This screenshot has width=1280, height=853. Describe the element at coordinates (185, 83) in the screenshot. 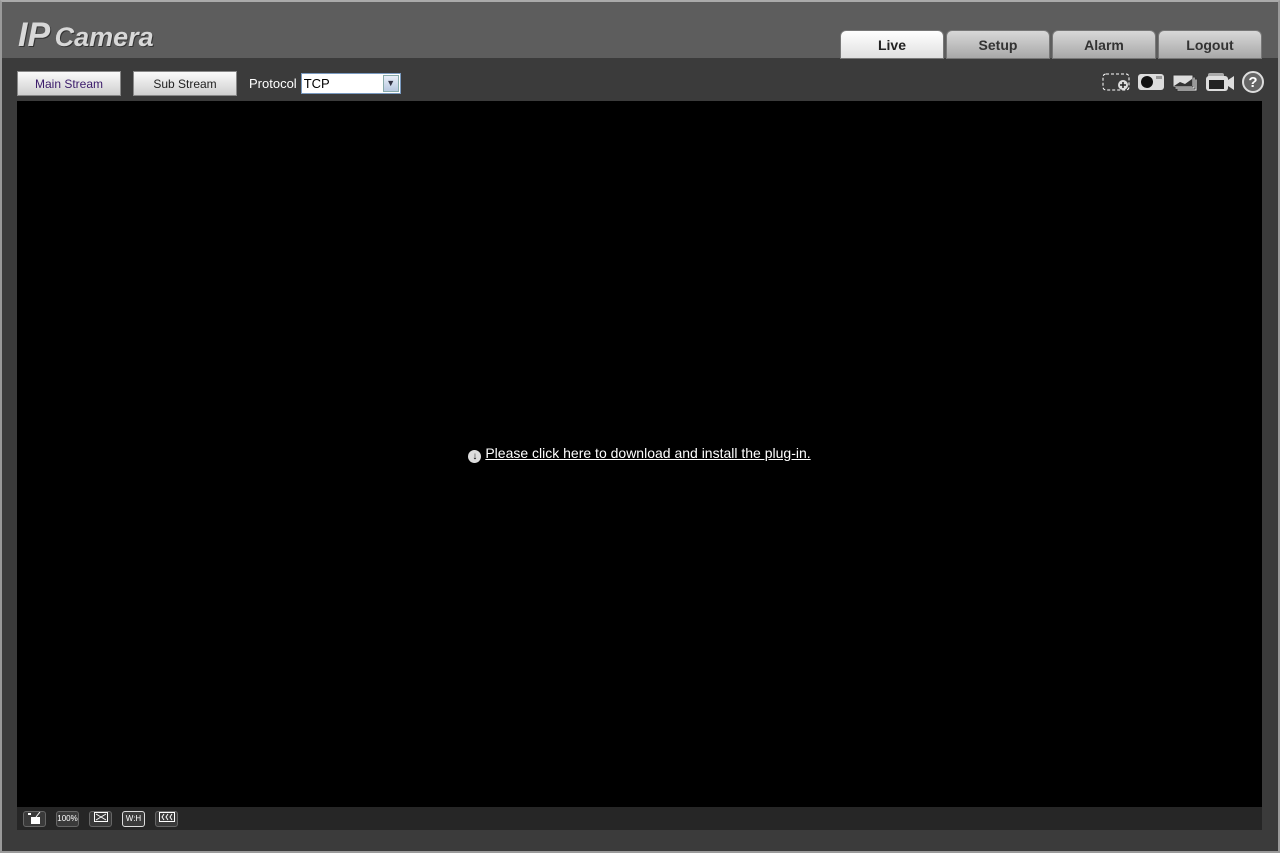

I see `sub-stream-button: Sub Stream` at that location.